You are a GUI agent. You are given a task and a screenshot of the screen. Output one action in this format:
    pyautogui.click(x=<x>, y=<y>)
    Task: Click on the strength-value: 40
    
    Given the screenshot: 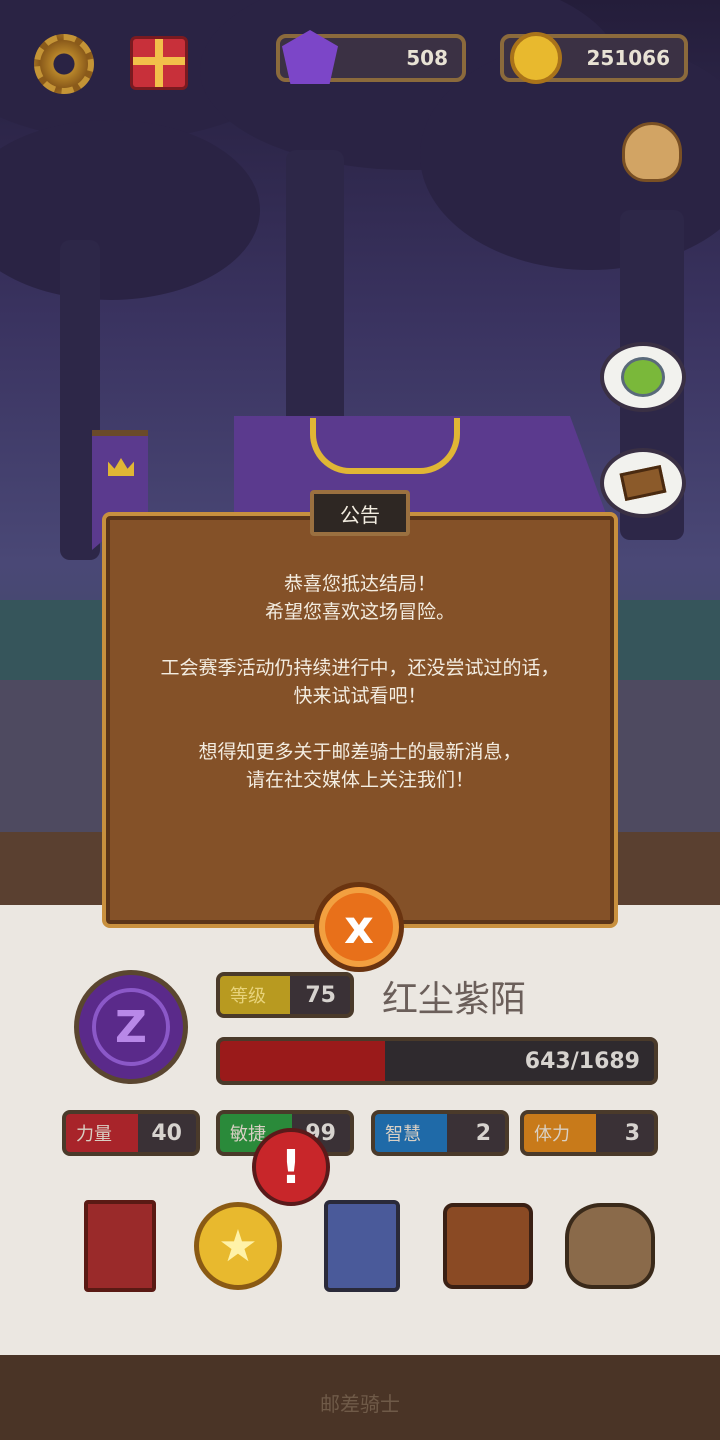 What is the action you would take?
    pyautogui.click(x=166, y=1133)
    